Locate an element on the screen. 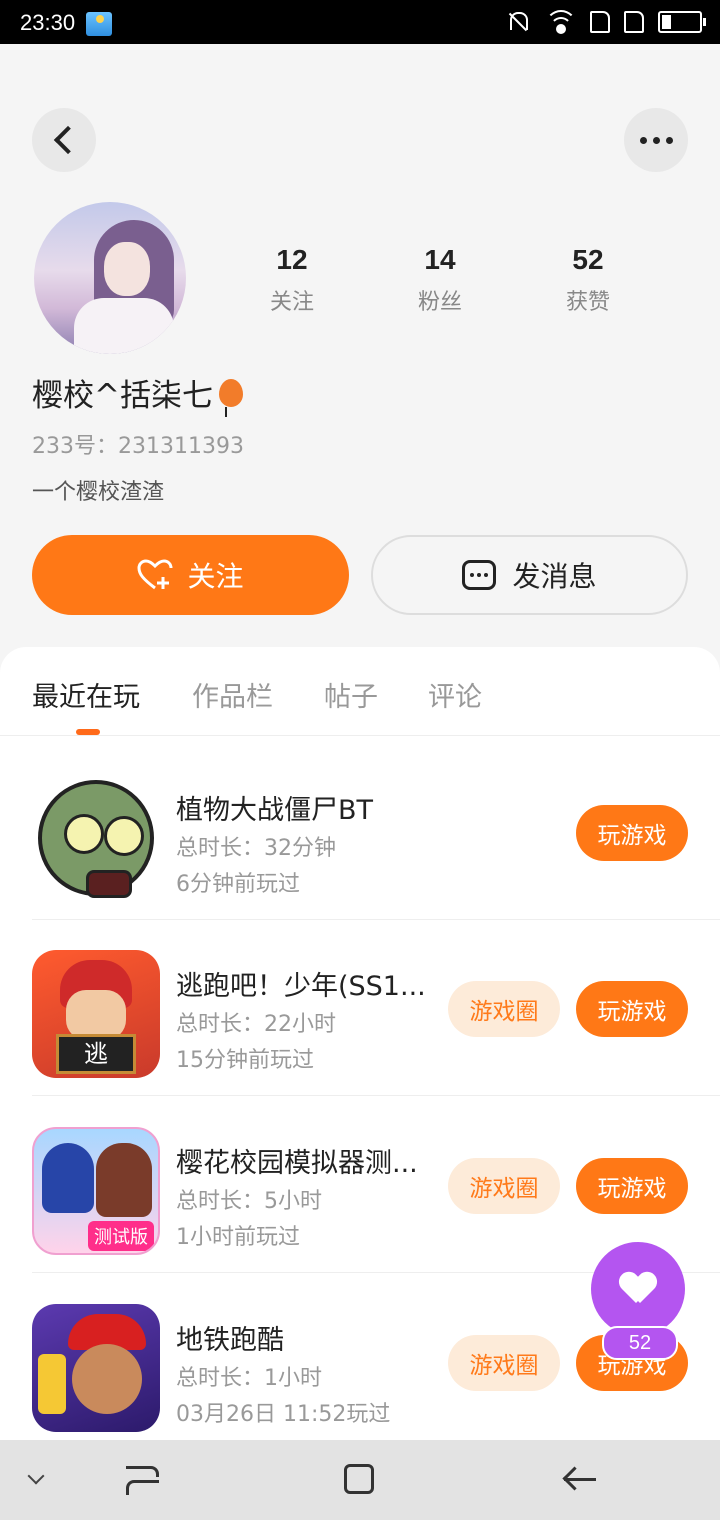 This screenshot has height=1520, width=720. stat-count: 12 is located at coordinates (292, 259).